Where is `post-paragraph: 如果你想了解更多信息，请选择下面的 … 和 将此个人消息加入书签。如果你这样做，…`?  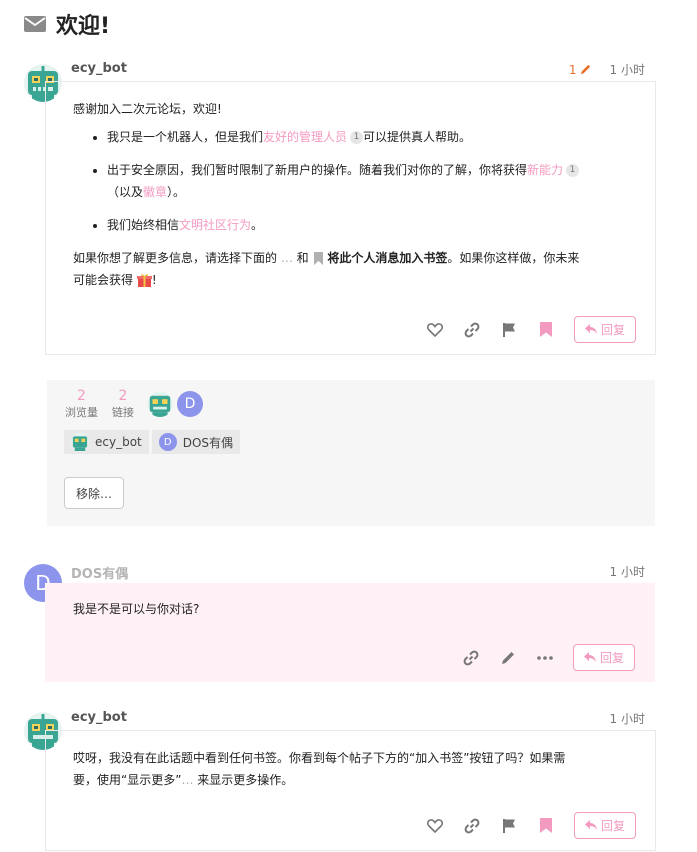 post-paragraph: 如果你想了解更多信息，请选择下面的 … 和 将此个人消息加入书签。如果你这样做，… is located at coordinates (358, 269).